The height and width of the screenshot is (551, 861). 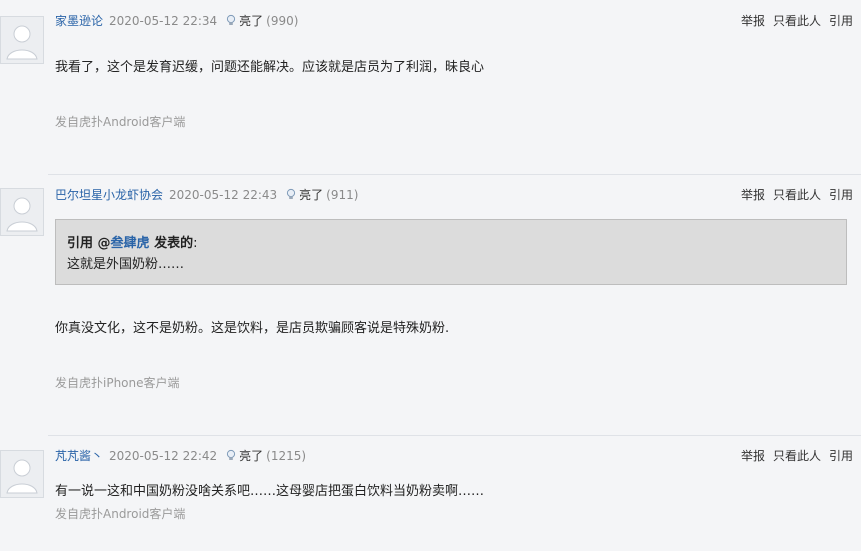 I want to click on quote-prefix: 引用 @, so click(x=89, y=243).